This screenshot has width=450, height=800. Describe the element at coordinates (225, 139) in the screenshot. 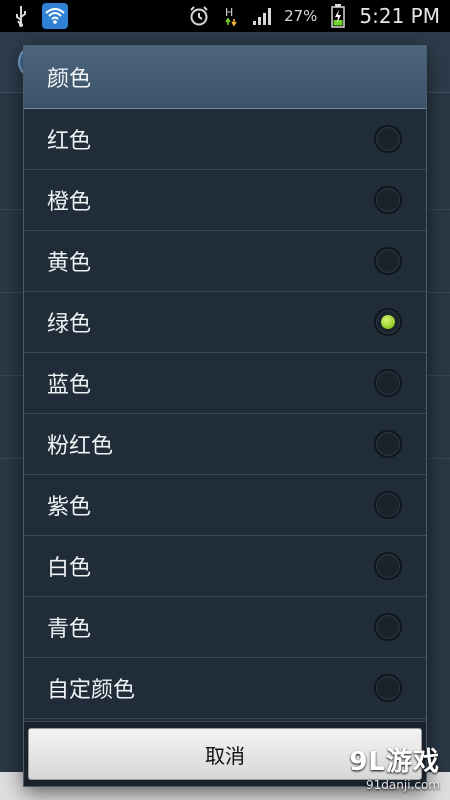

I see `color-option: 红色` at that location.